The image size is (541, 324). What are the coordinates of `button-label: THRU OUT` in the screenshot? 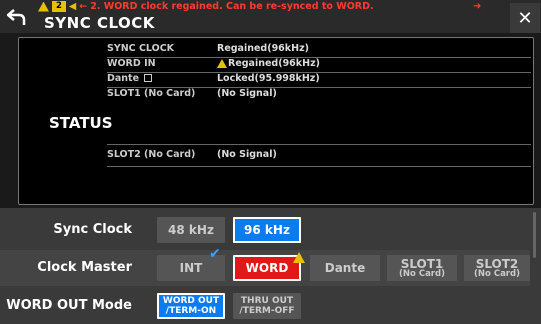 It's located at (267, 301).